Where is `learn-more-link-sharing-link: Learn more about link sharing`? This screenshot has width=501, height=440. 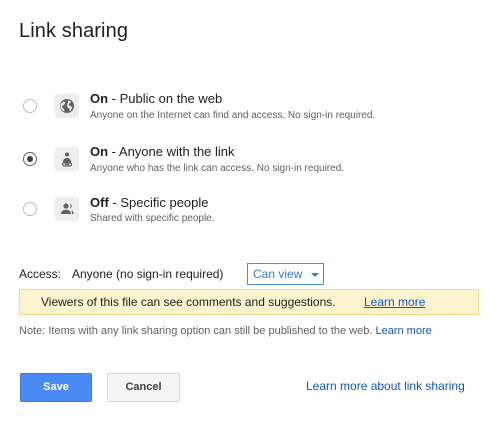
learn-more-link-sharing-link: Learn more about link sharing is located at coordinates (385, 386).